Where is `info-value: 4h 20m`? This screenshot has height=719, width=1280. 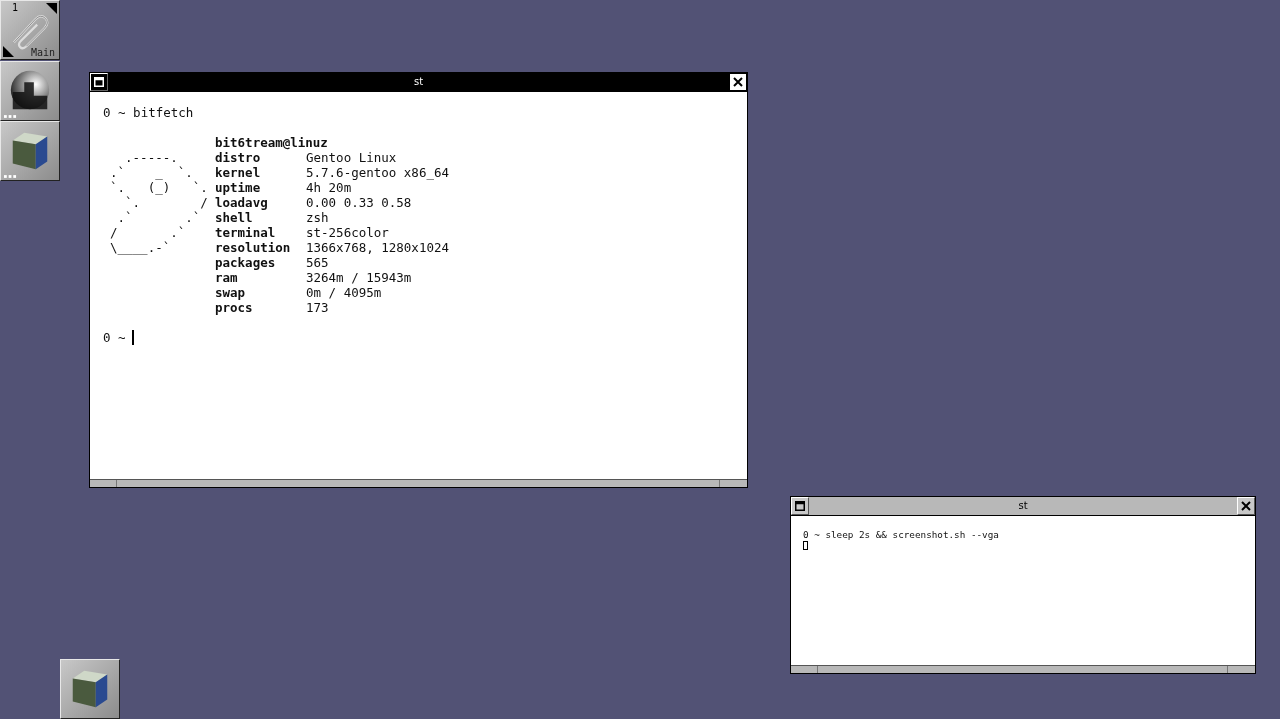 info-value: 4h 20m is located at coordinates (329, 187).